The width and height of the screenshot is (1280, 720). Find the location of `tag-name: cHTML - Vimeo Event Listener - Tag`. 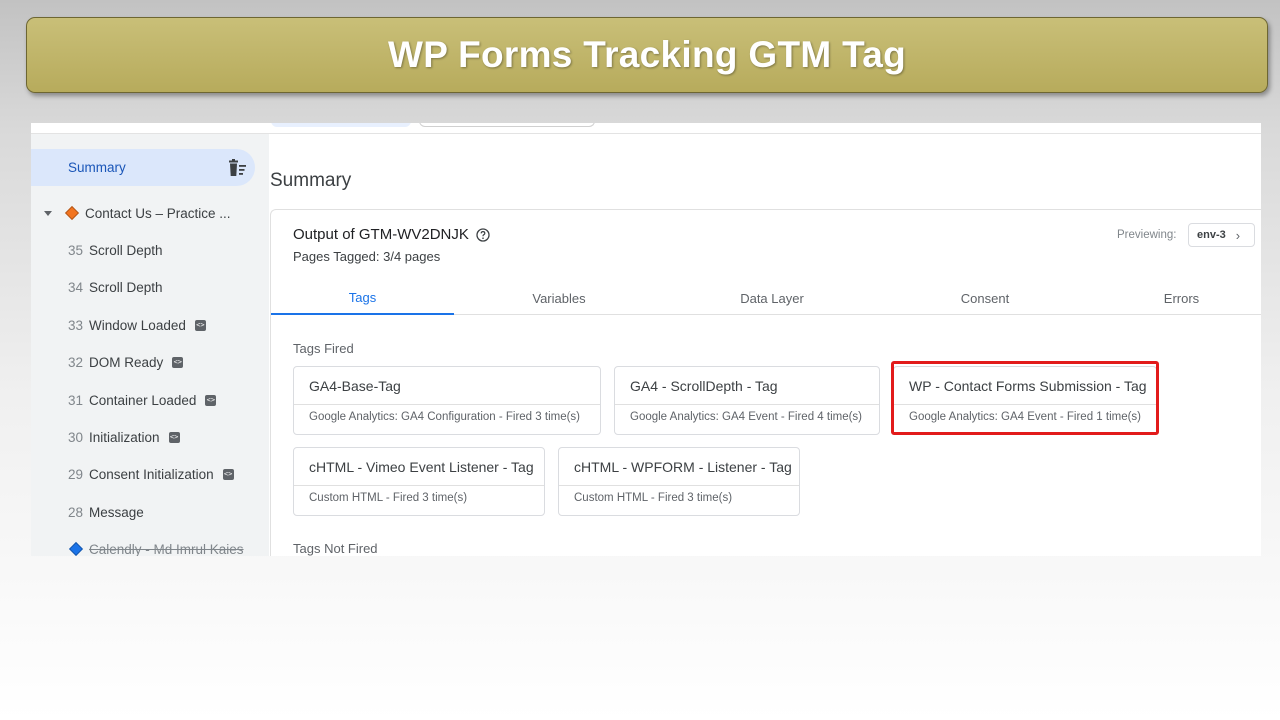

tag-name: cHTML - Vimeo Event Listener - Tag is located at coordinates (421, 467).